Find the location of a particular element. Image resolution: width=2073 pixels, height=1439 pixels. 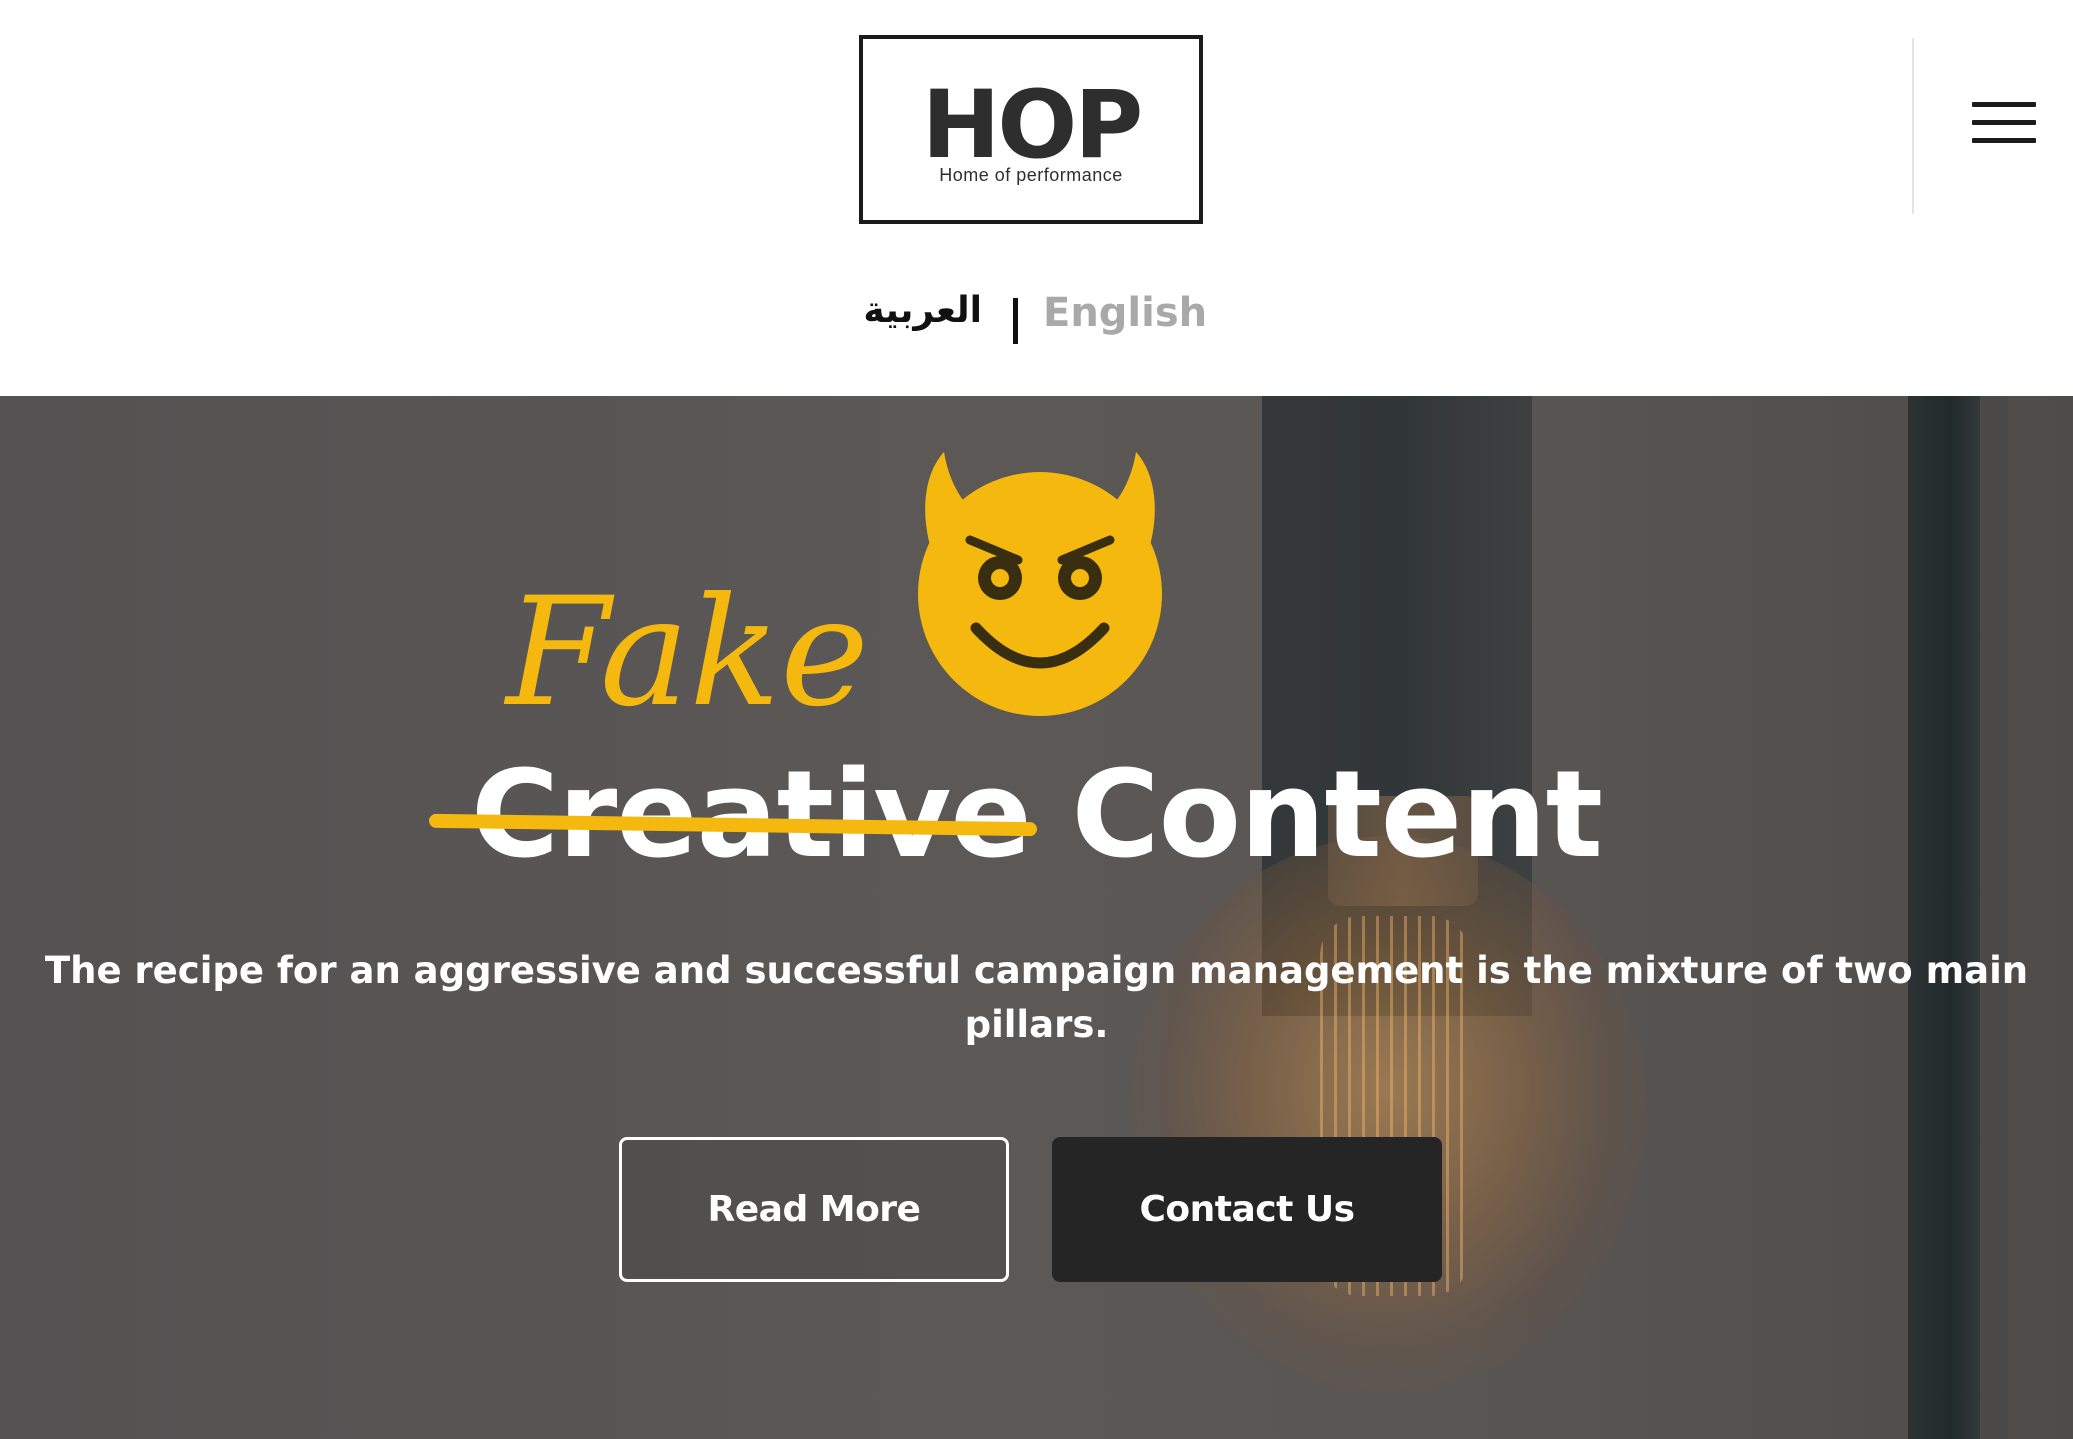

background-lamp-cord is located at coordinates (1944, 917).